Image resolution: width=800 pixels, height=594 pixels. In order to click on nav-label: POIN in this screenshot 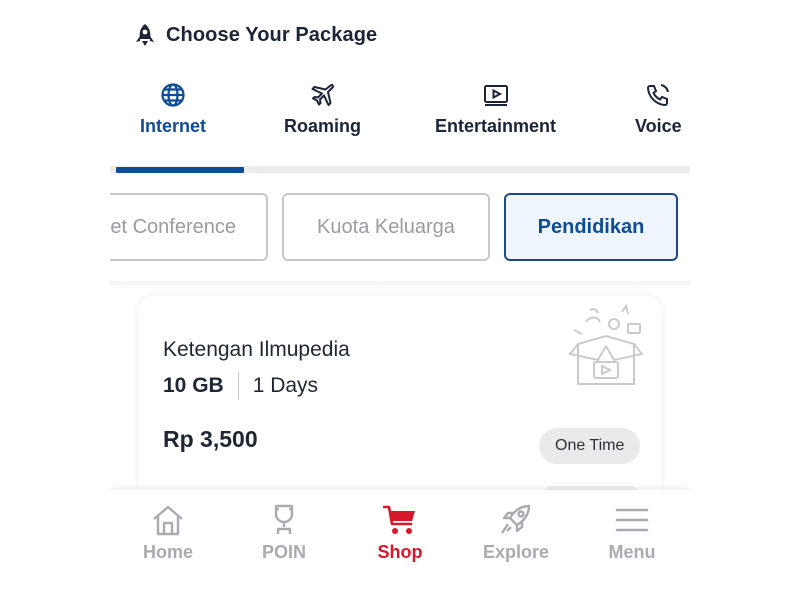, I will do `click(283, 552)`.